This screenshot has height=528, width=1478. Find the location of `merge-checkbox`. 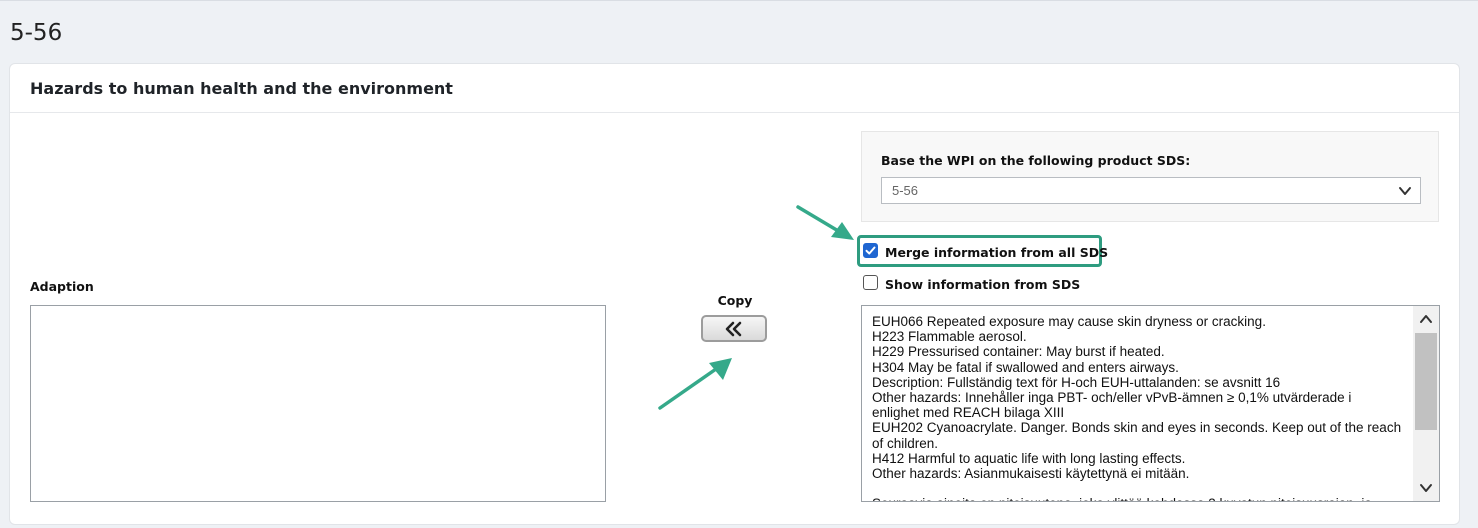

merge-checkbox is located at coordinates (870, 250).